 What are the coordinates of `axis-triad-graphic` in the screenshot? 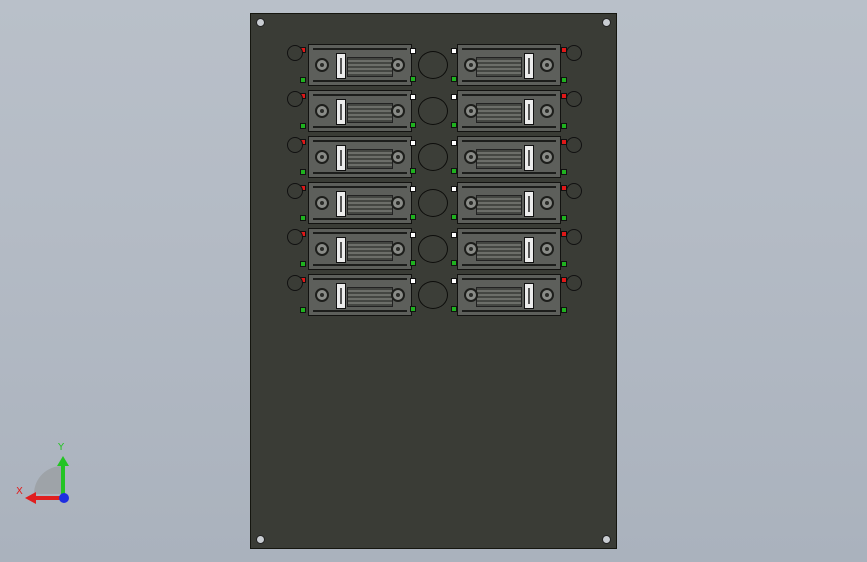 It's located at (47, 480).